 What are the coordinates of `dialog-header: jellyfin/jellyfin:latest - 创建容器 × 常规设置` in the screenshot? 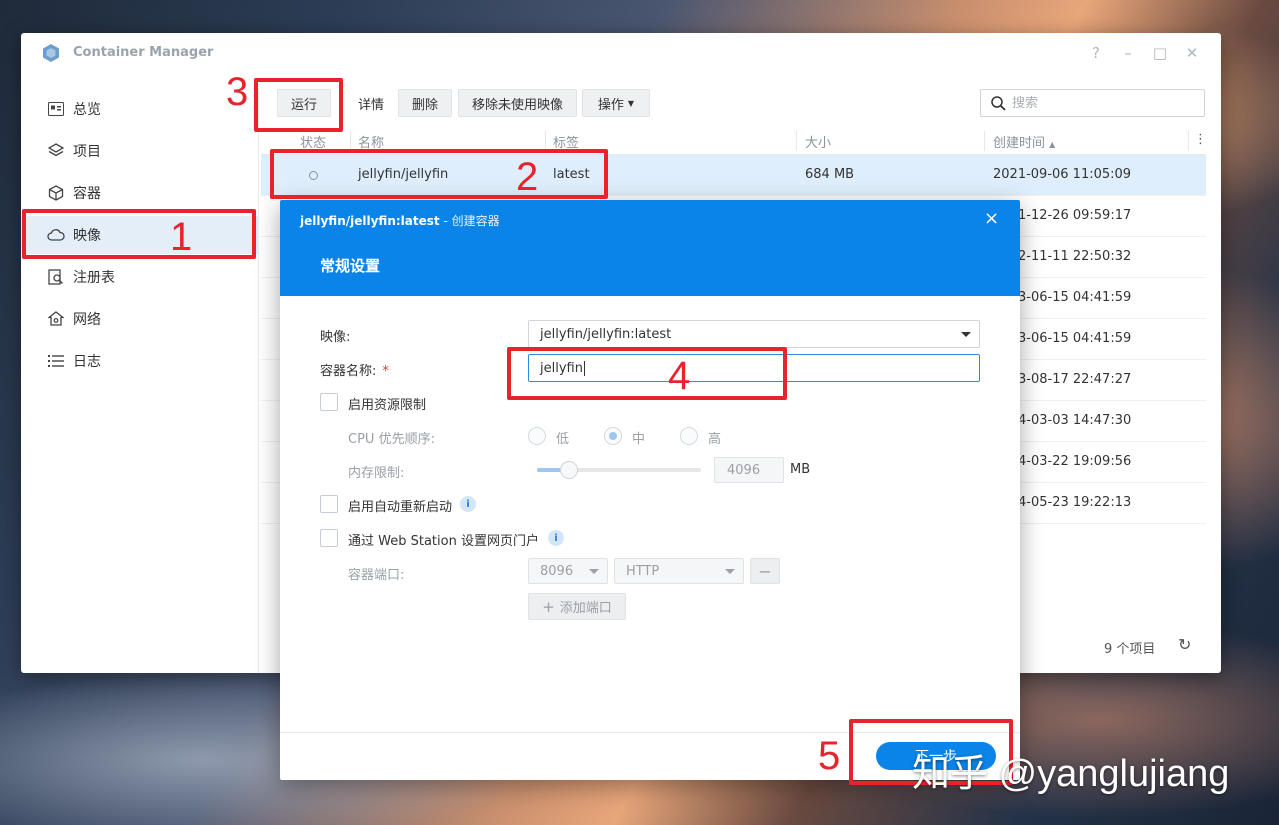 It's located at (650, 248).